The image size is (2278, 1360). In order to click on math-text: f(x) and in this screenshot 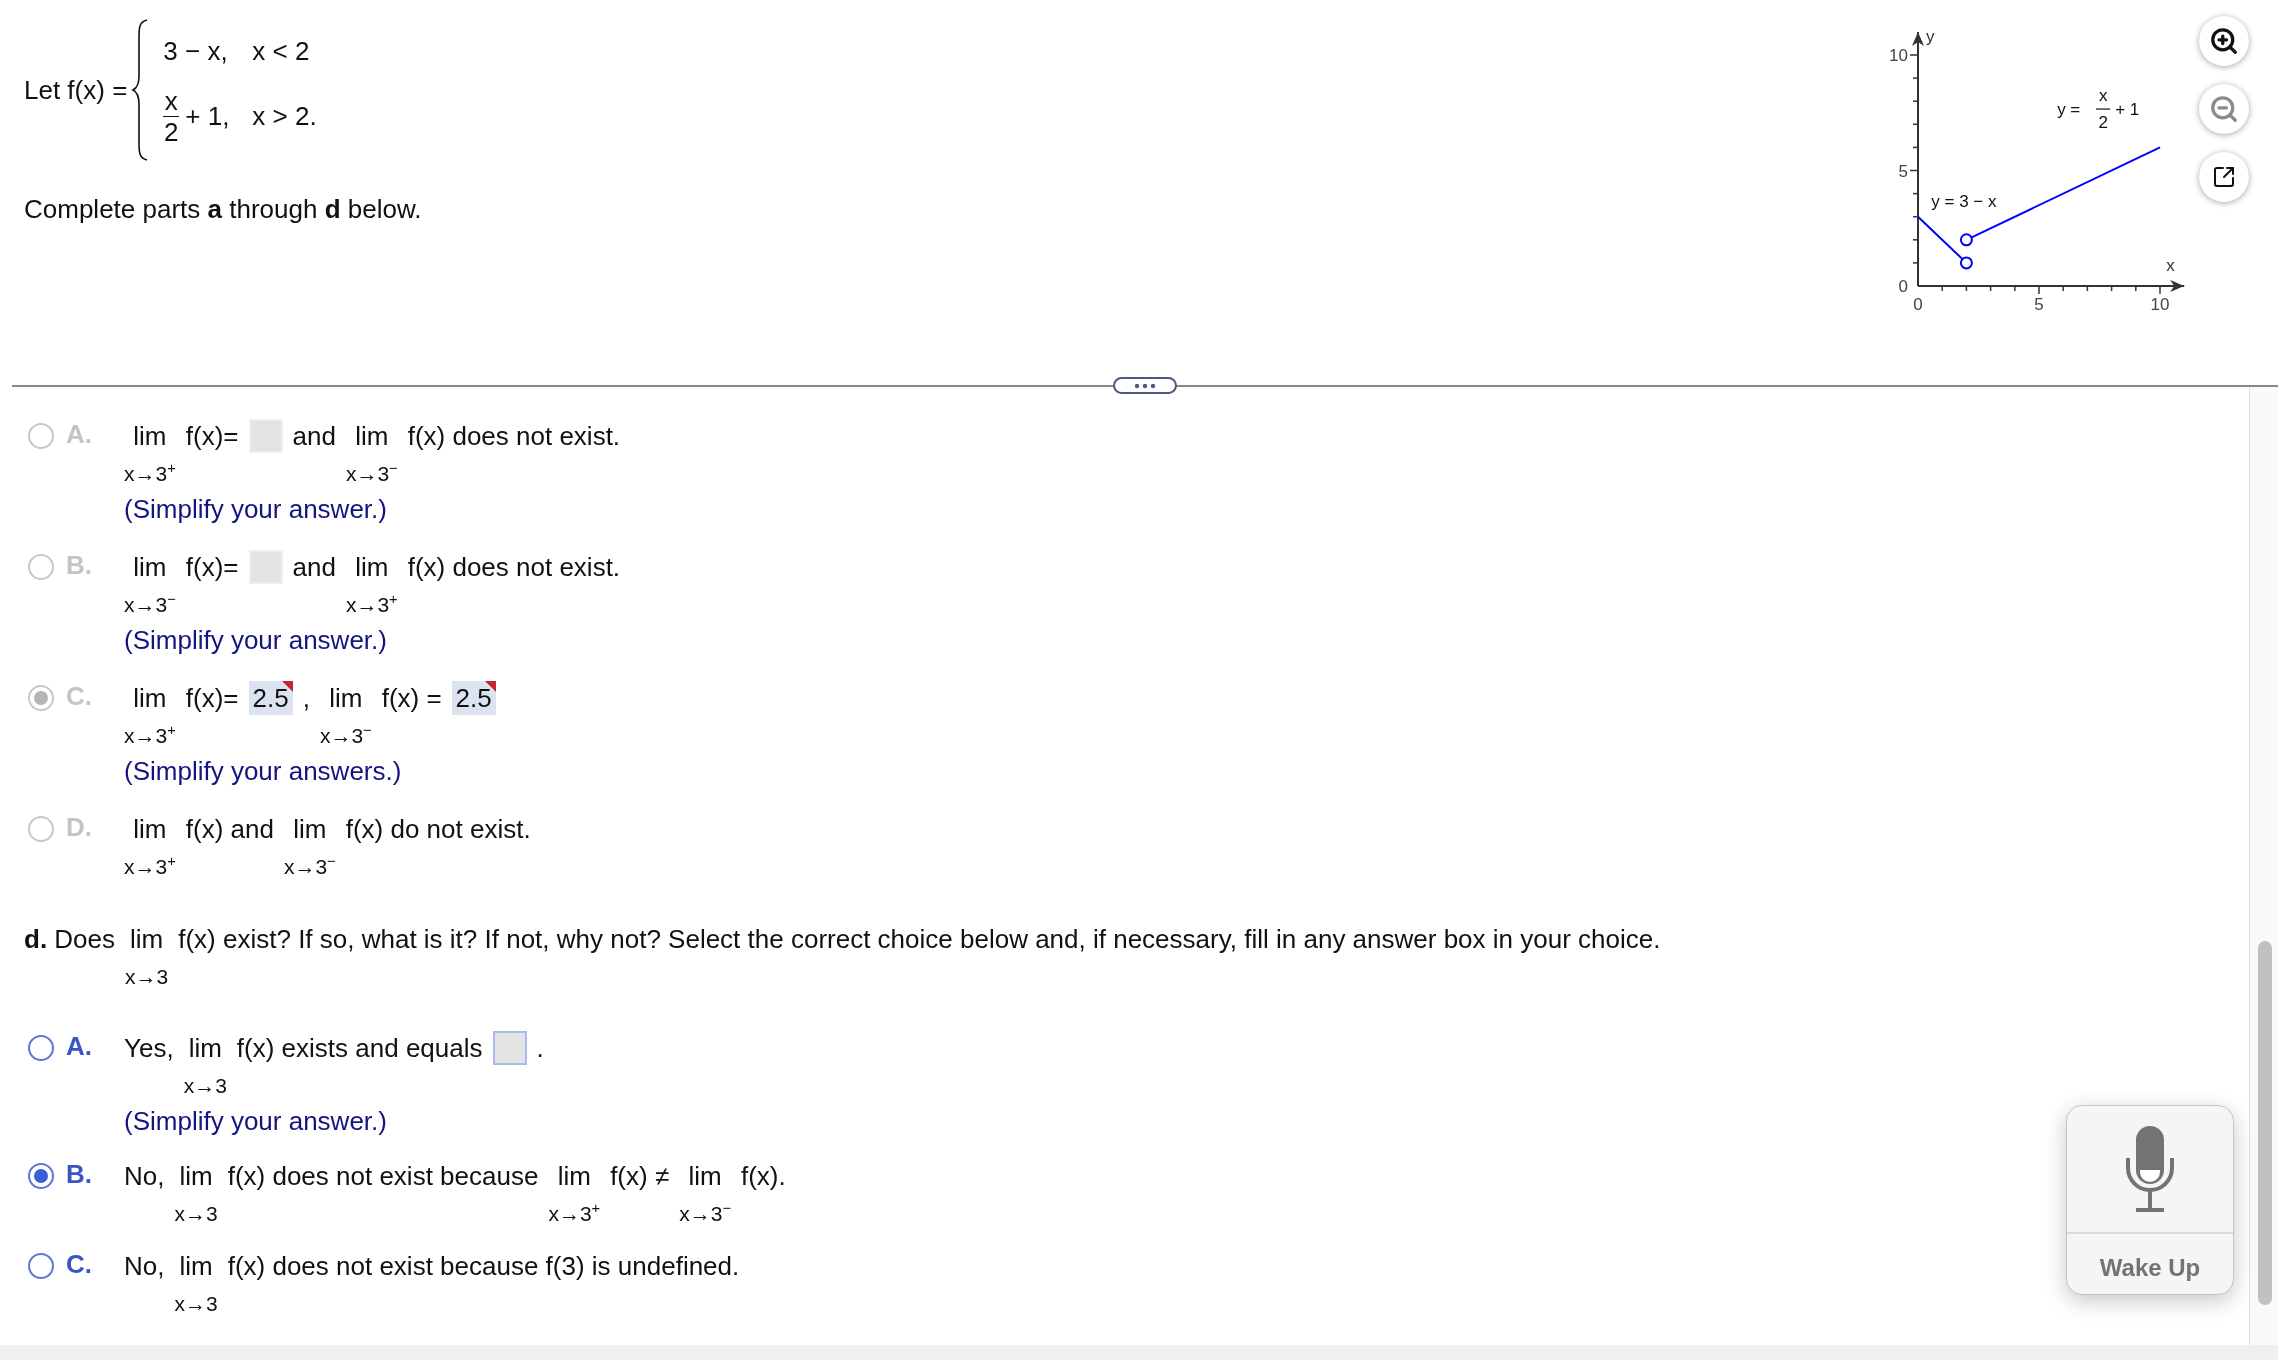, I will do `click(229, 829)`.